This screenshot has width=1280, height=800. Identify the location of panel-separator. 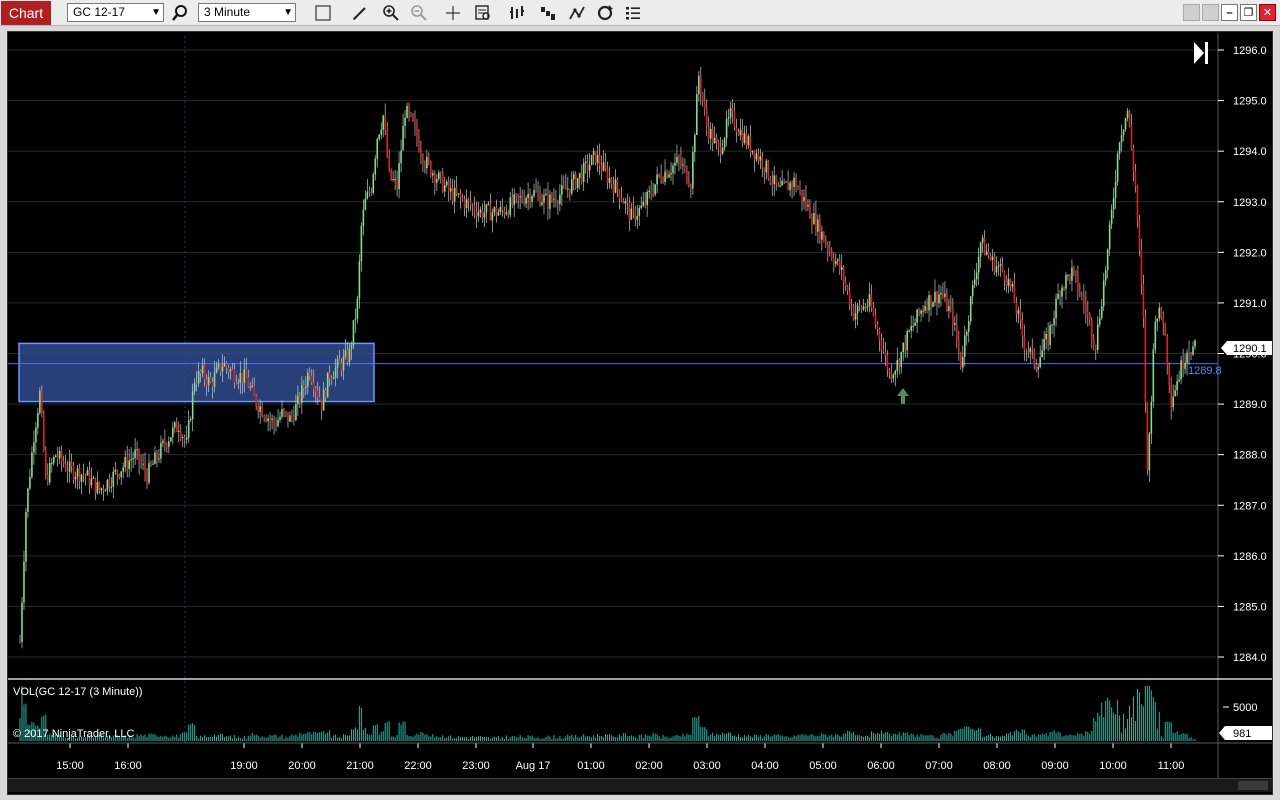
(640, 711).